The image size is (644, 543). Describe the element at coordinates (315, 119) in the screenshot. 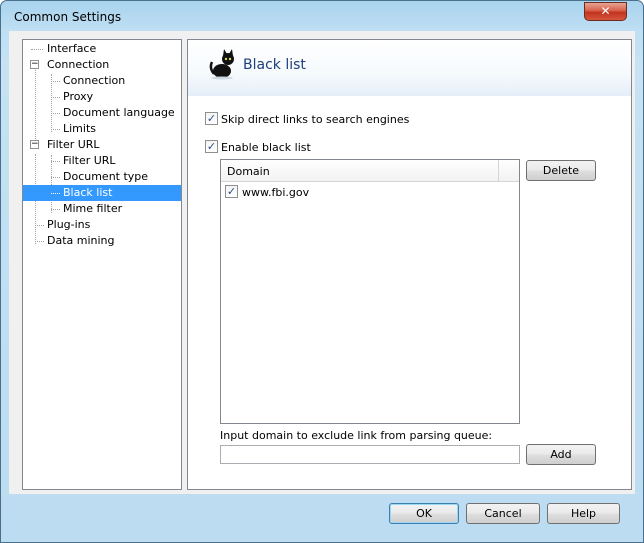

I see `skip-links-label: Skip direct links to search engines` at that location.